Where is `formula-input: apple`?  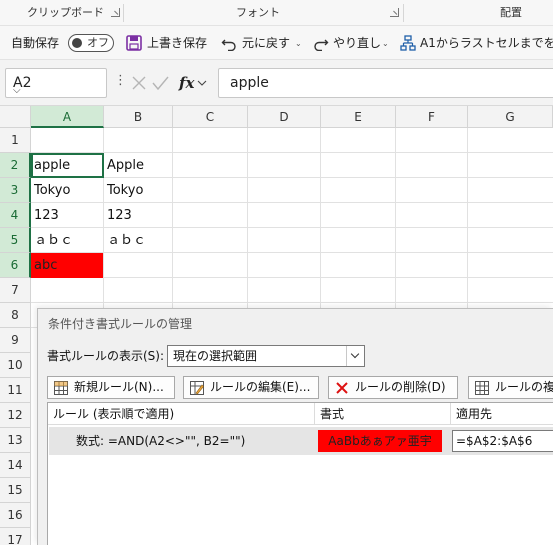
formula-input: apple is located at coordinates (385, 83).